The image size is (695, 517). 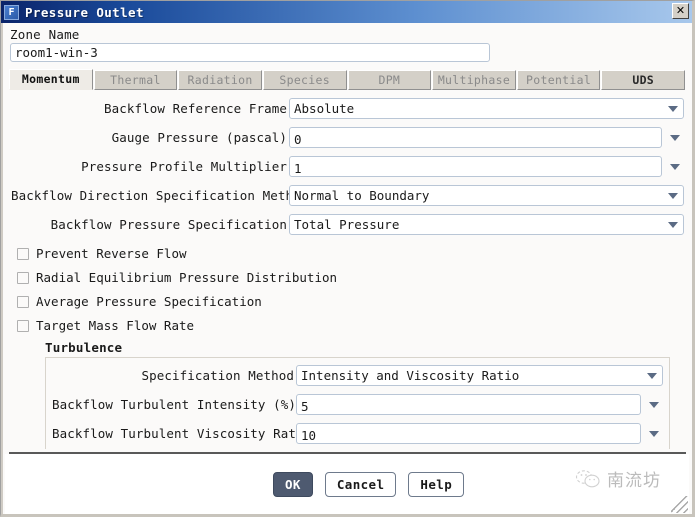 What do you see at coordinates (51, 79) in the screenshot?
I see `tab-momentum: Momentum` at bounding box center [51, 79].